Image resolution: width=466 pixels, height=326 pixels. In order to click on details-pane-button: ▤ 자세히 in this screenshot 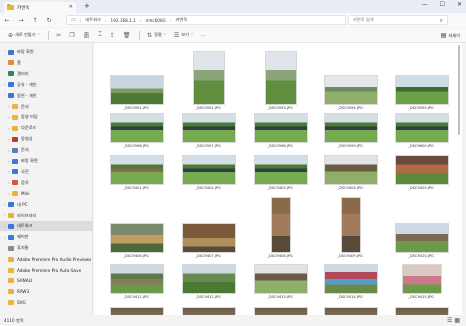, I will do `click(450, 35)`.